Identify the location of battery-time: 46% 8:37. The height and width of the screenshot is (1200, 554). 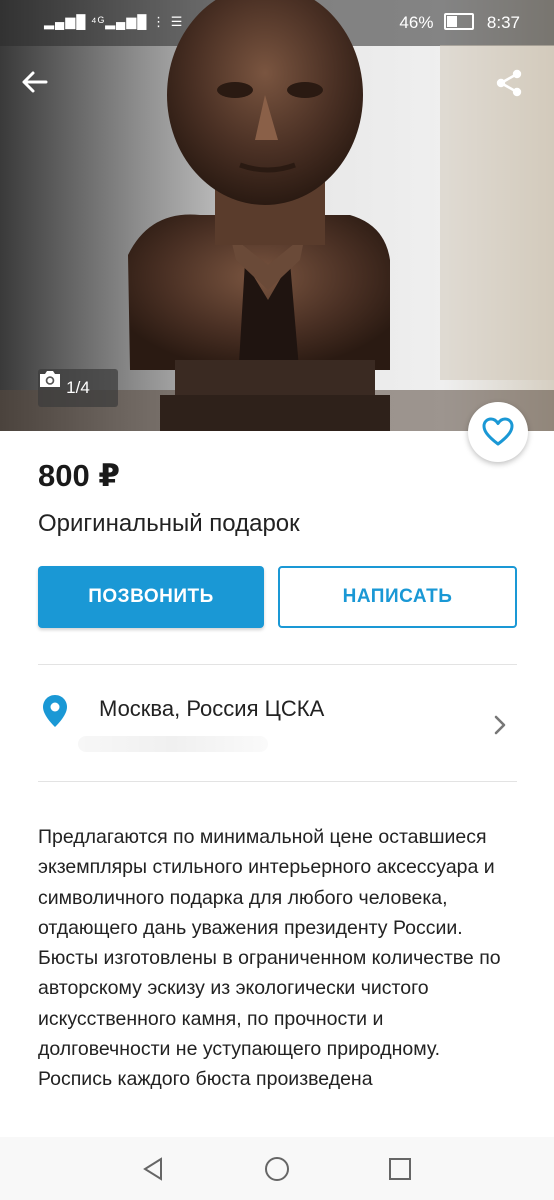
(455, 23).